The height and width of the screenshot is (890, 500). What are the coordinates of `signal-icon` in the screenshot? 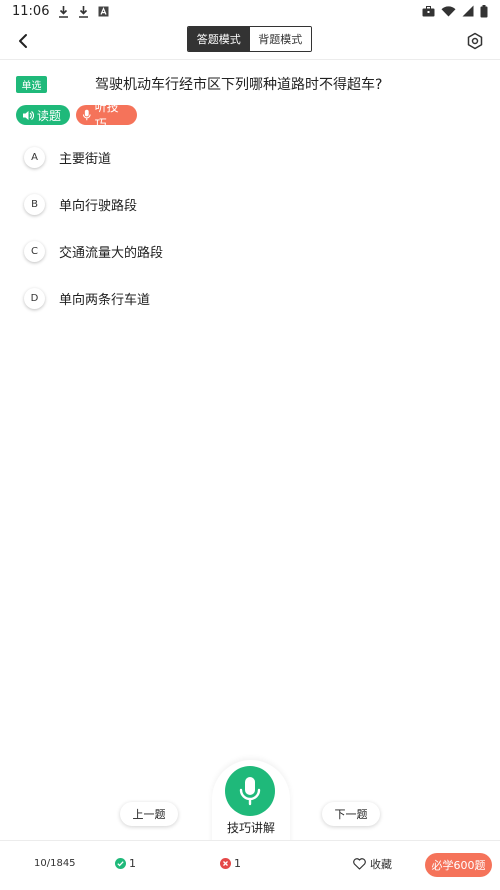 It's located at (468, 11).